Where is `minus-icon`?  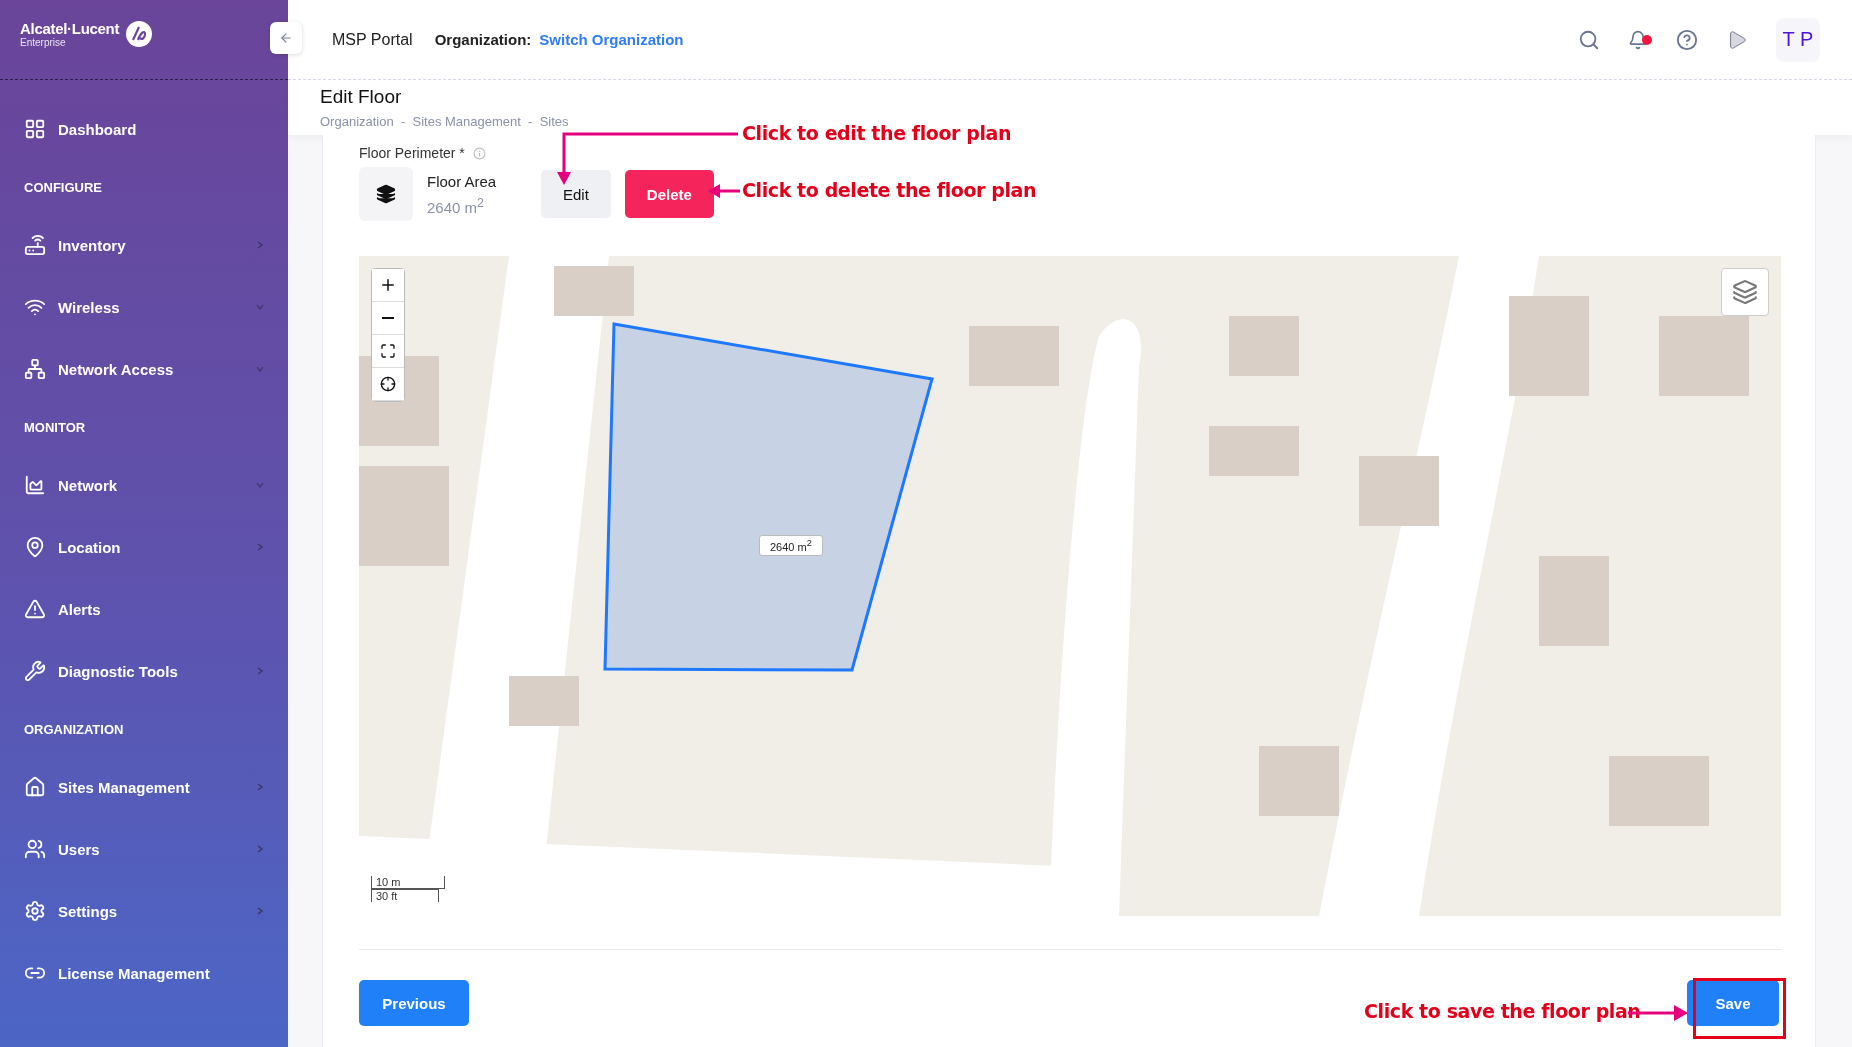
minus-icon is located at coordinates (388, 318).